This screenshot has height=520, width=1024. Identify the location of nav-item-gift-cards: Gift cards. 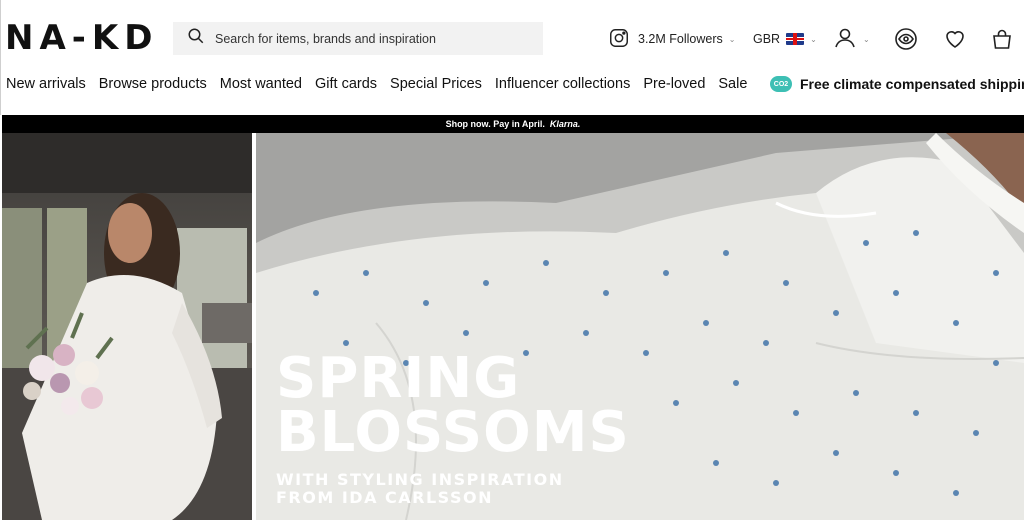
(346, 84).